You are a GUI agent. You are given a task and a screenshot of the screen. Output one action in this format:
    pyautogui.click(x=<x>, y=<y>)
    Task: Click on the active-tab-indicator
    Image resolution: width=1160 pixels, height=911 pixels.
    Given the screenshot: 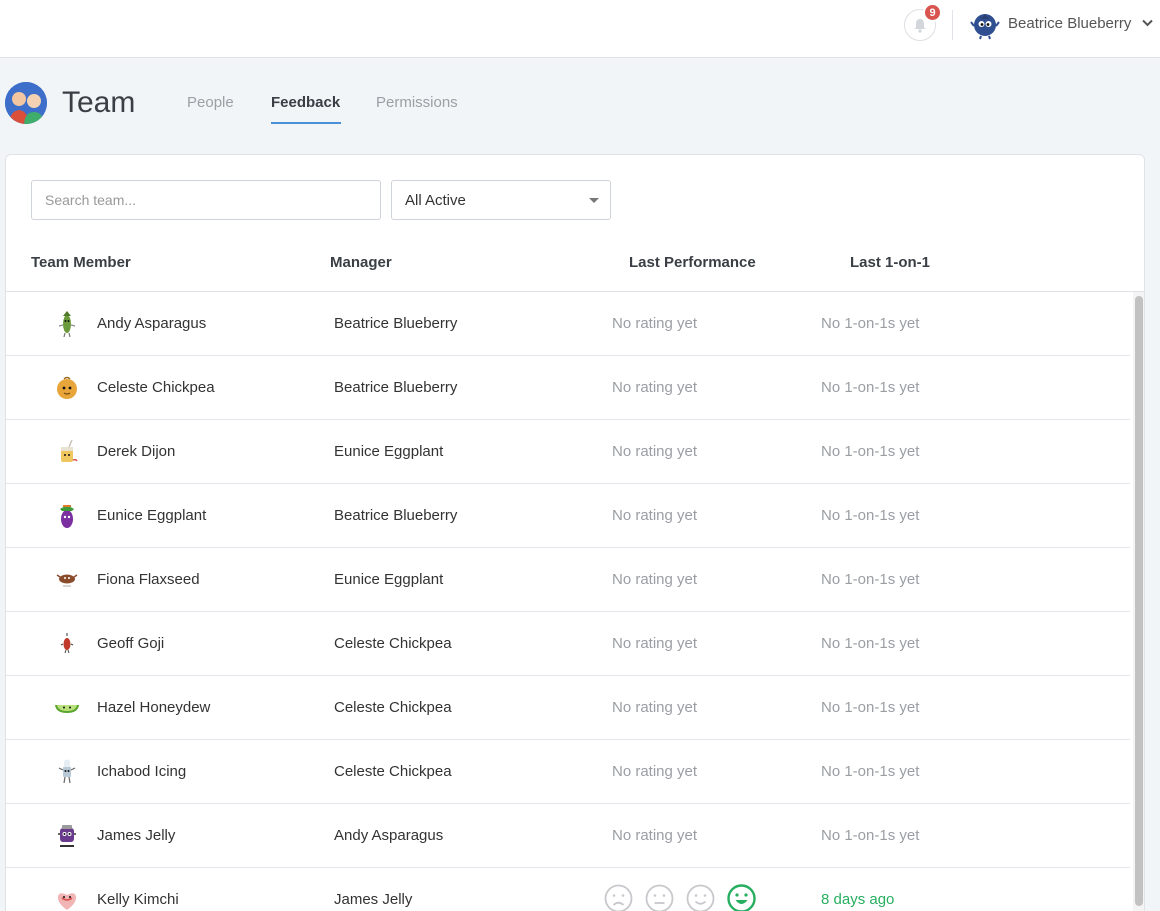 What is the action you would take?
    pyautogui.click(x=306, y=123)
    